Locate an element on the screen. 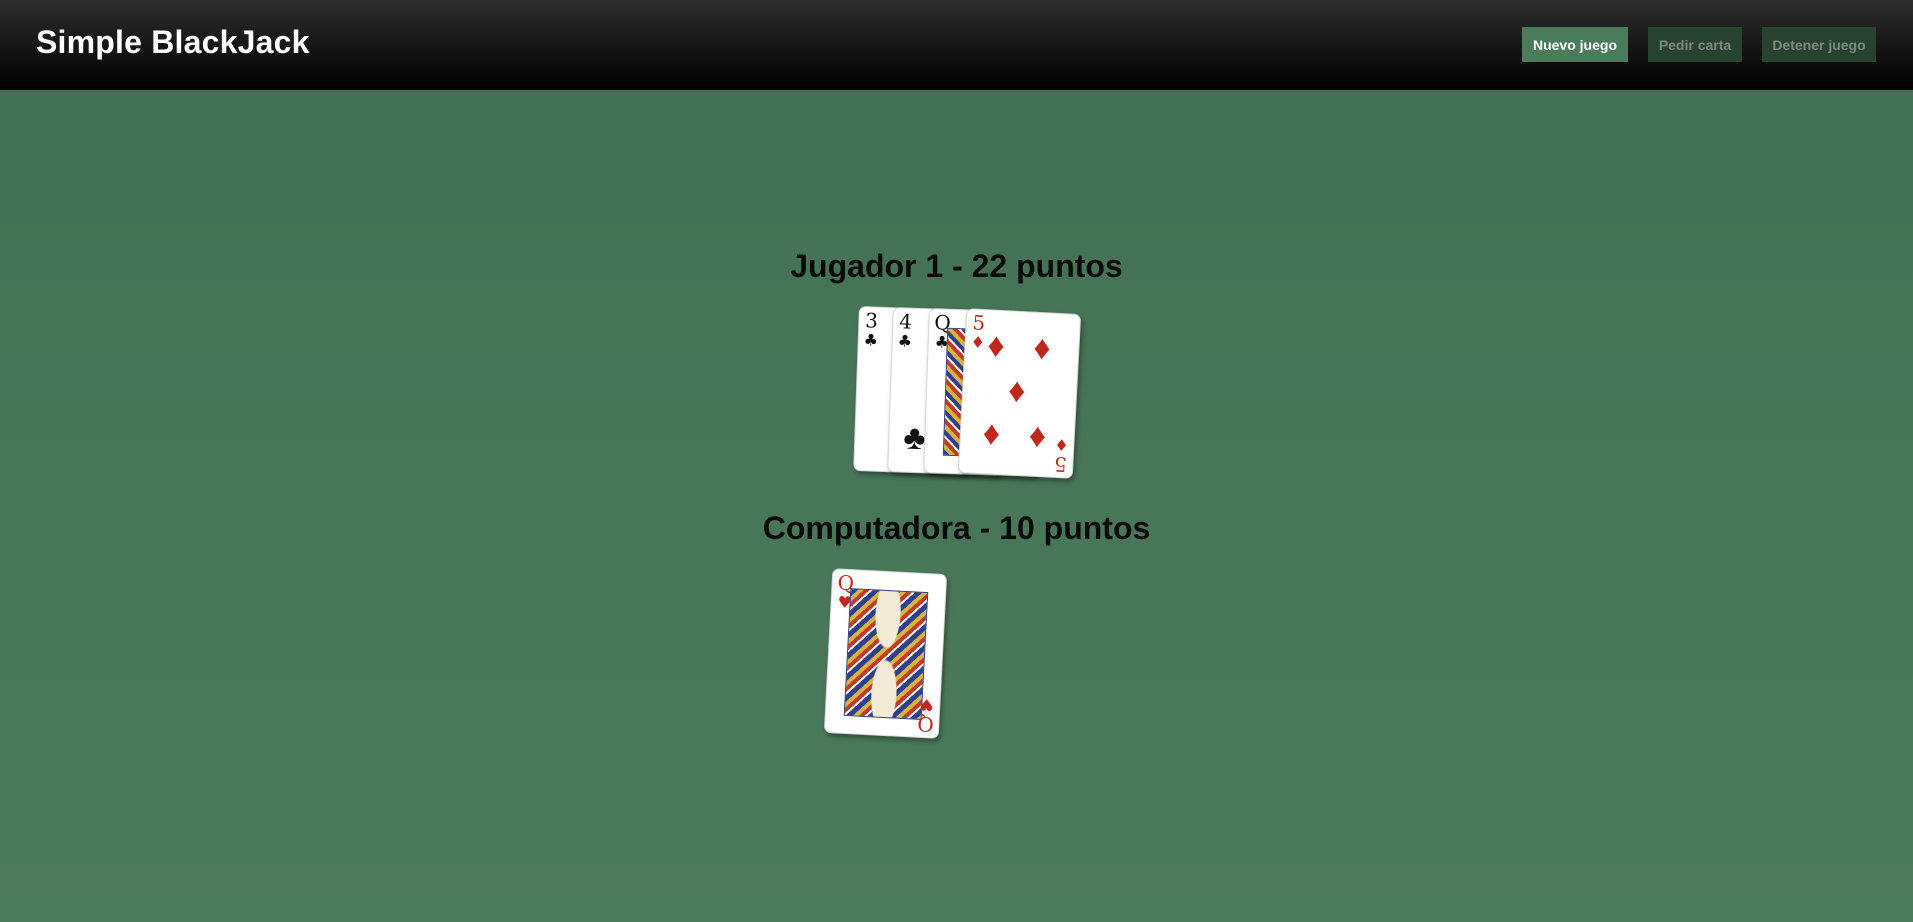  card-corner: 3 ♣ is located at coordinates (871, 329).